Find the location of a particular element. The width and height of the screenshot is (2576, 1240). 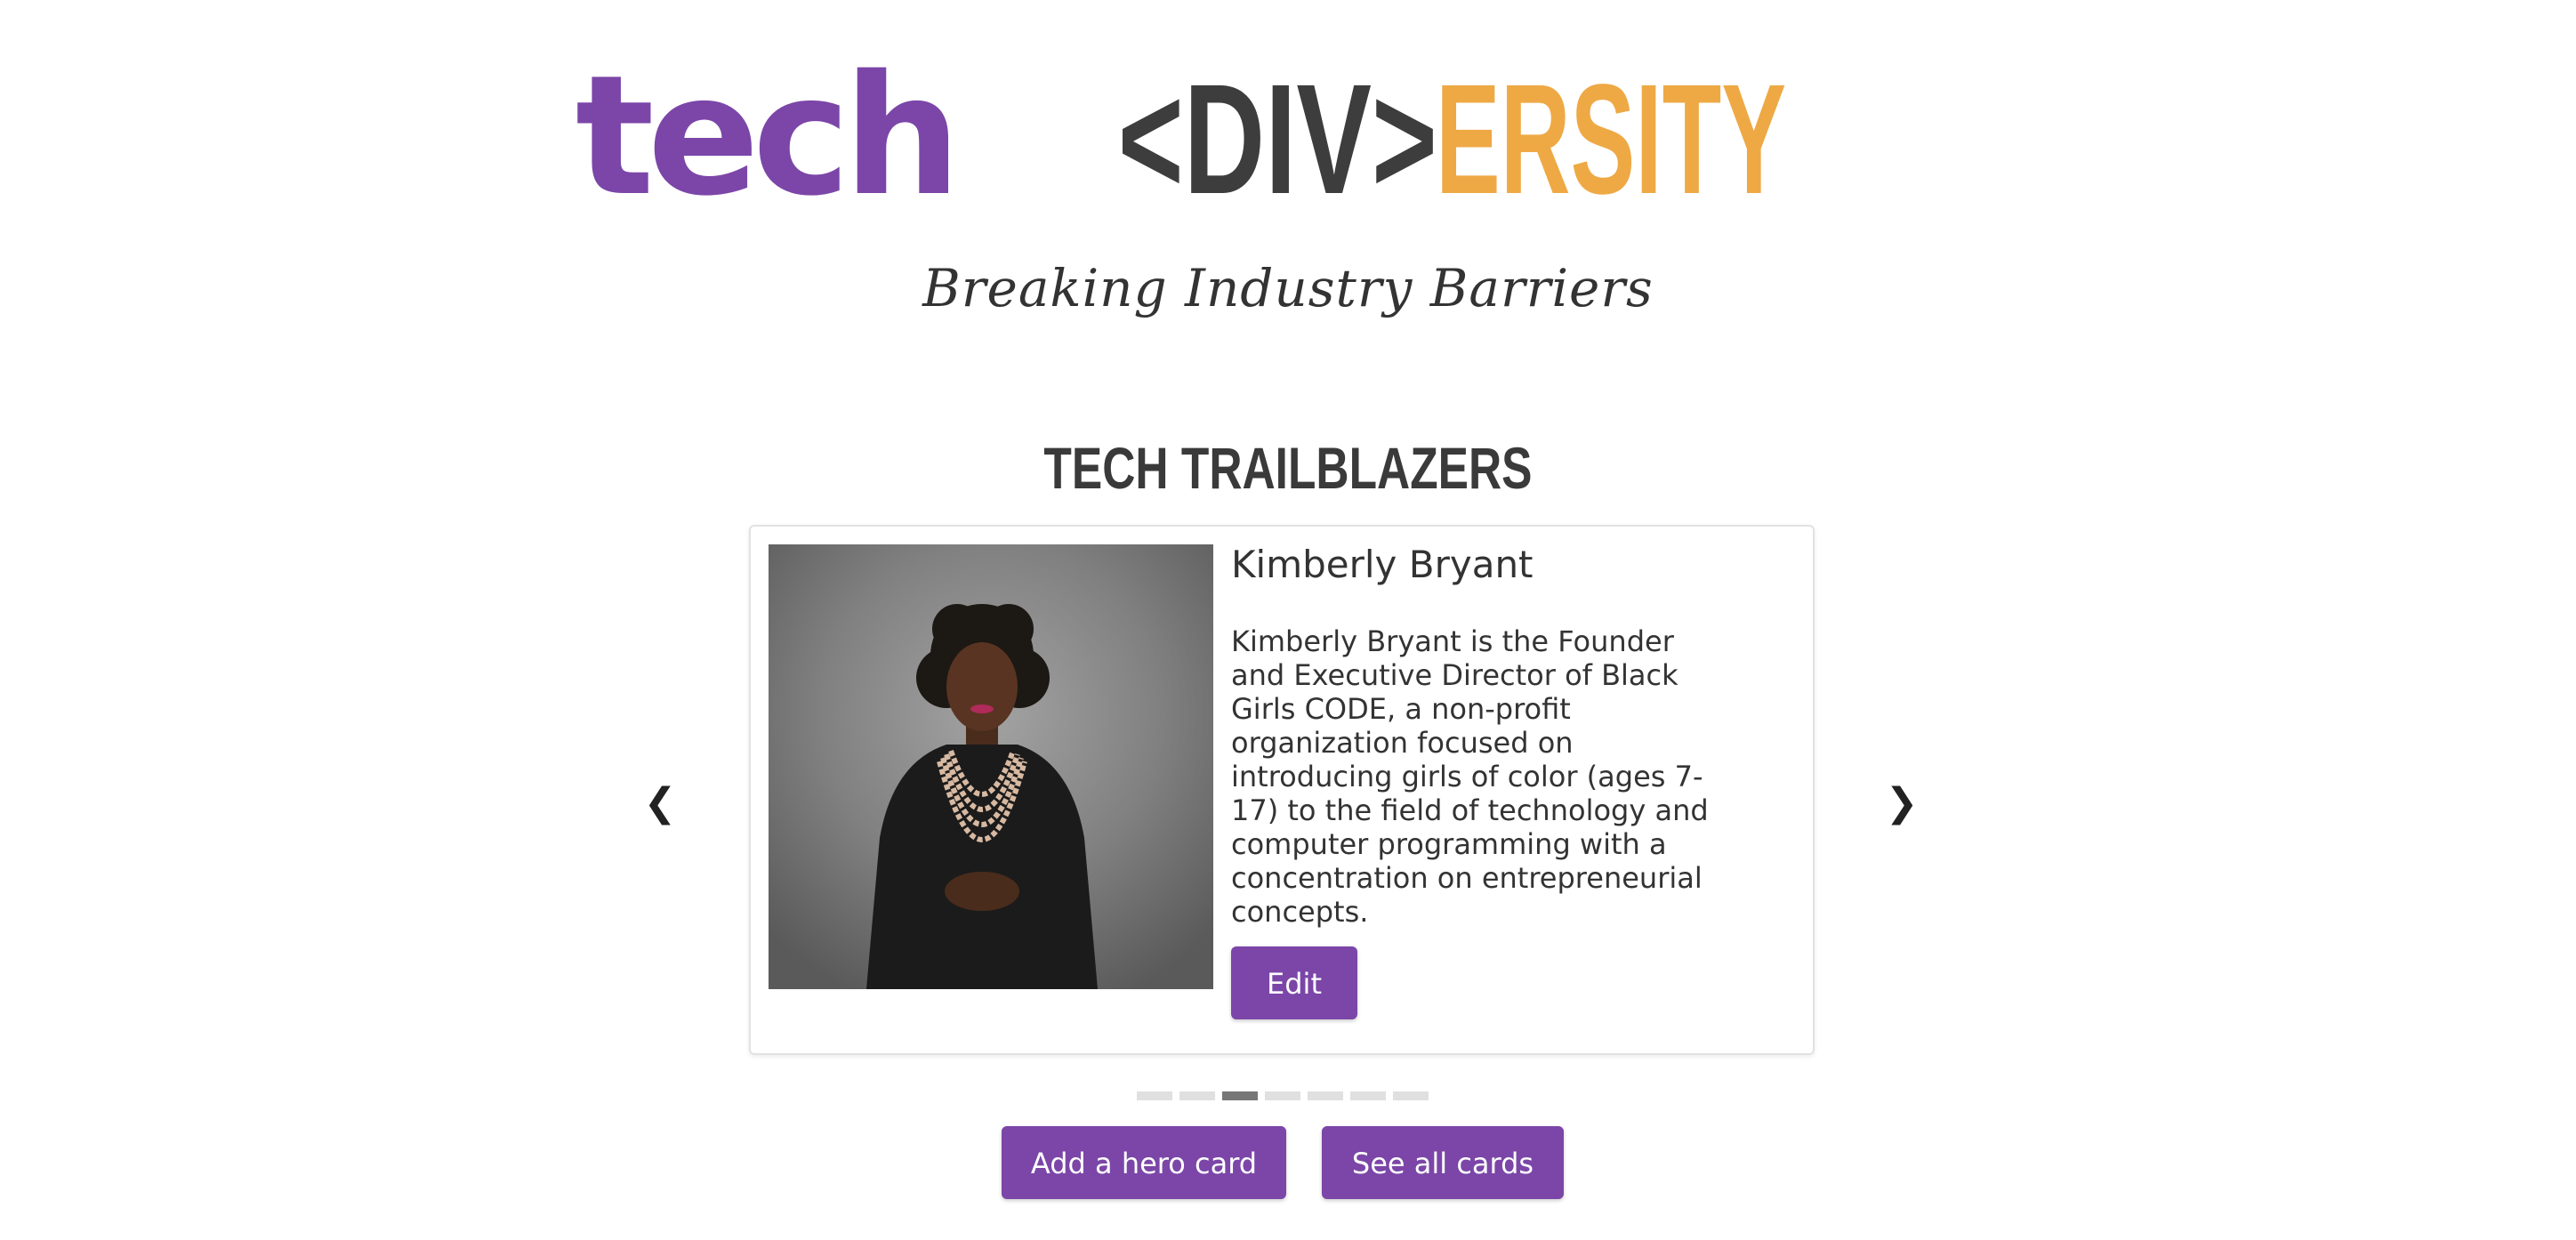

logo-tech-text: tech is located at coordinates (768, 135).